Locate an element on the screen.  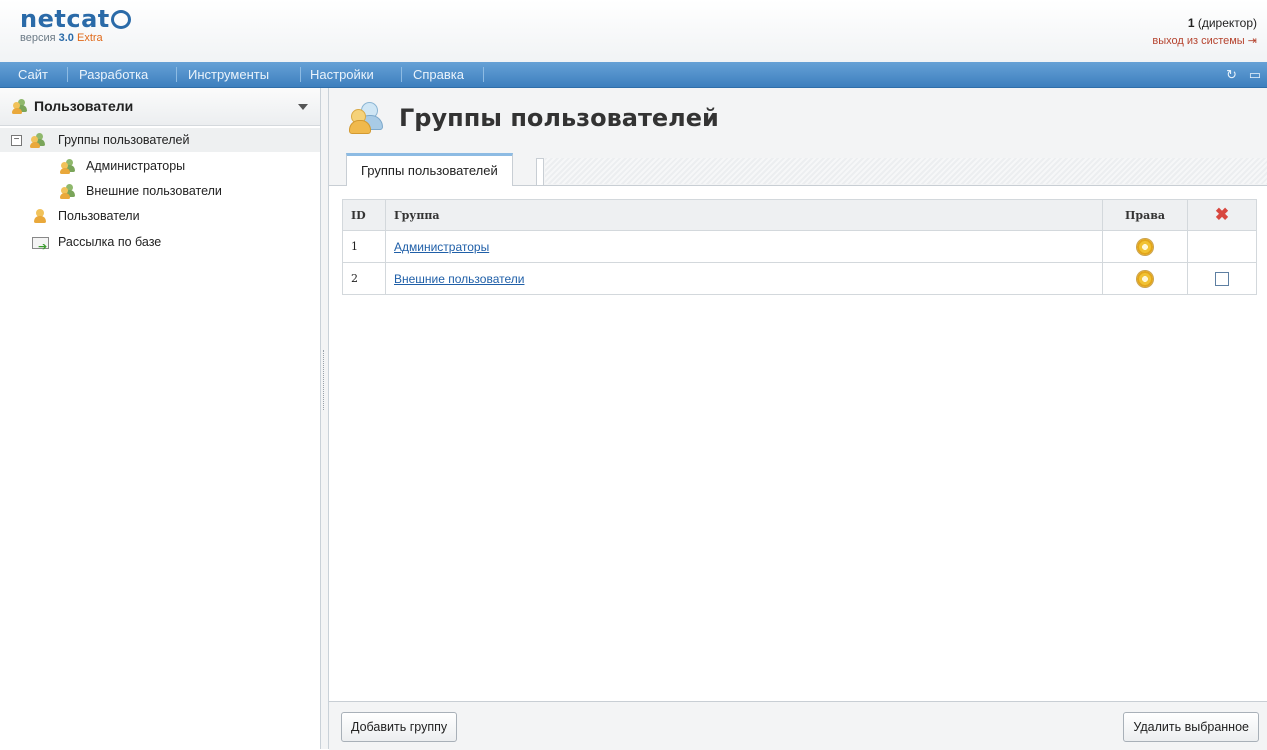
tree-item-label: Администраторы is located at coordinates (136, 166).